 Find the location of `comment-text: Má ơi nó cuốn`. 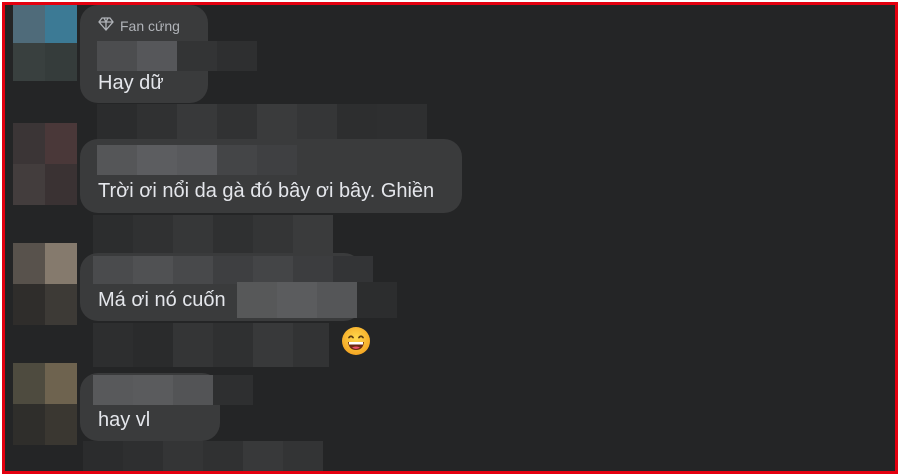

comment-text: Má ơi nó cuốn is located at coordinates (162, 300).